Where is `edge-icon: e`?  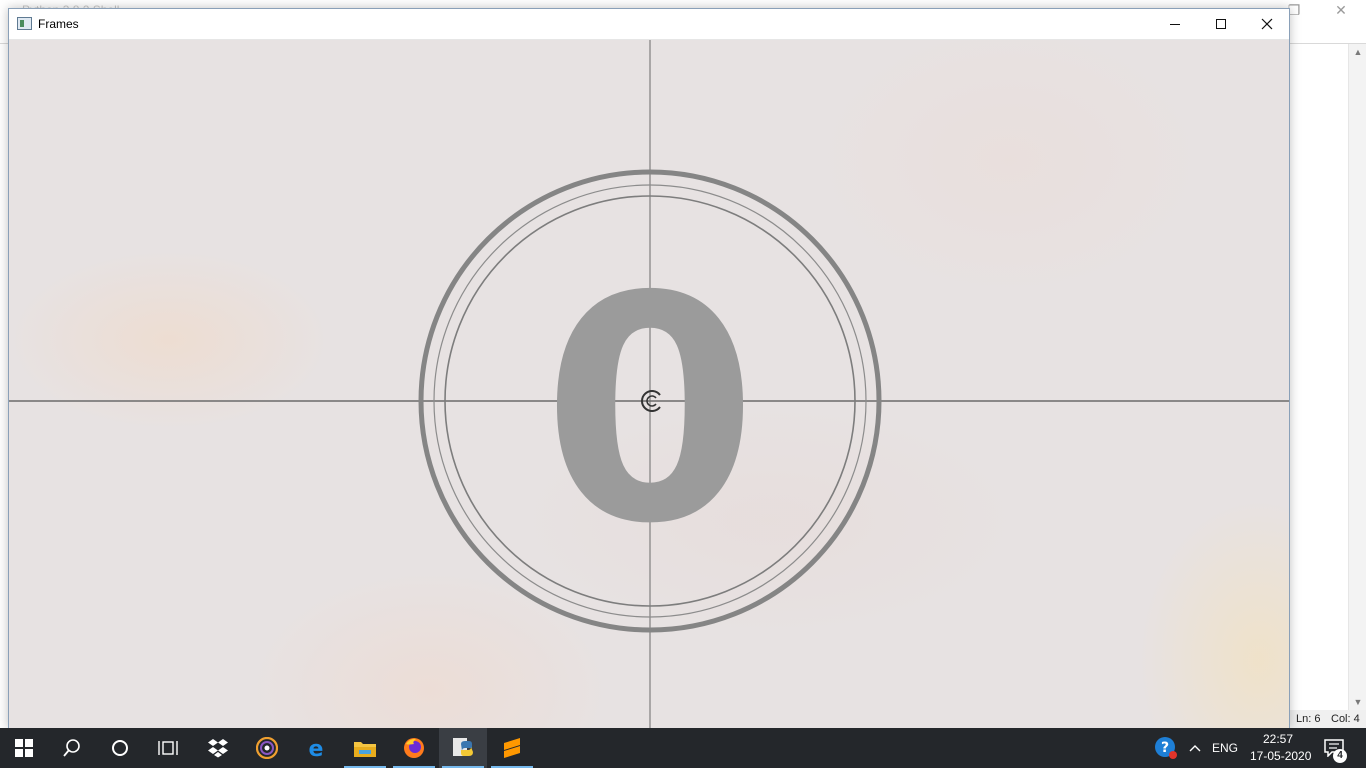
edge-icon: e is located at coordinates (316, 748).